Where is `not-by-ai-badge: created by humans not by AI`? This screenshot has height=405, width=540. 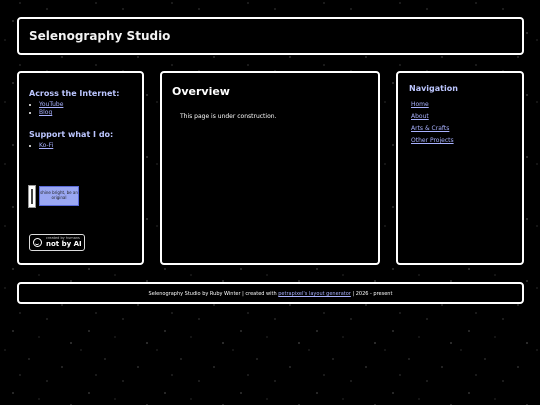
not-by-ai-badge: created by humans not by AI is located at coordinates (57, 242).